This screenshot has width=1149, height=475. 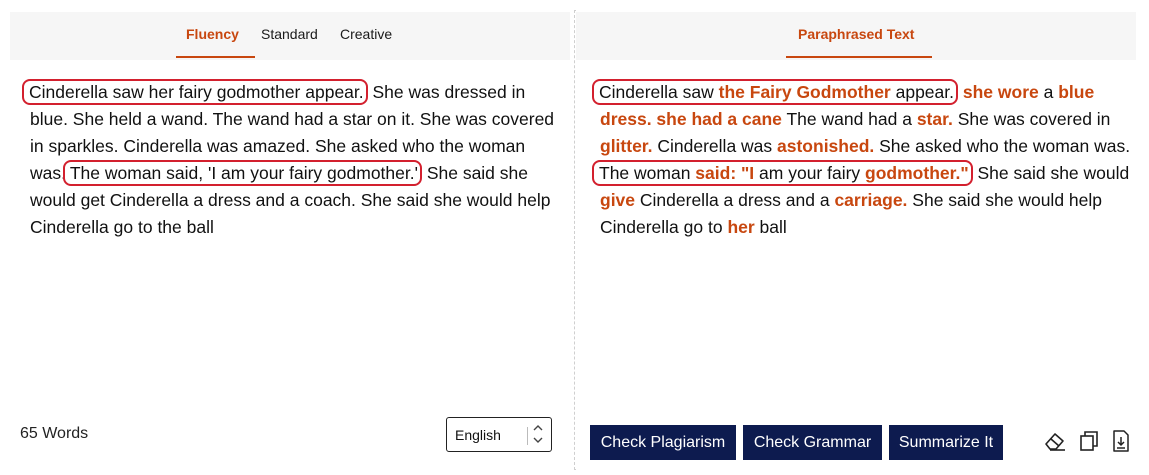 I want to click on mode-tabbar: Fluency Standard Creative, so click(x=290, y=36).